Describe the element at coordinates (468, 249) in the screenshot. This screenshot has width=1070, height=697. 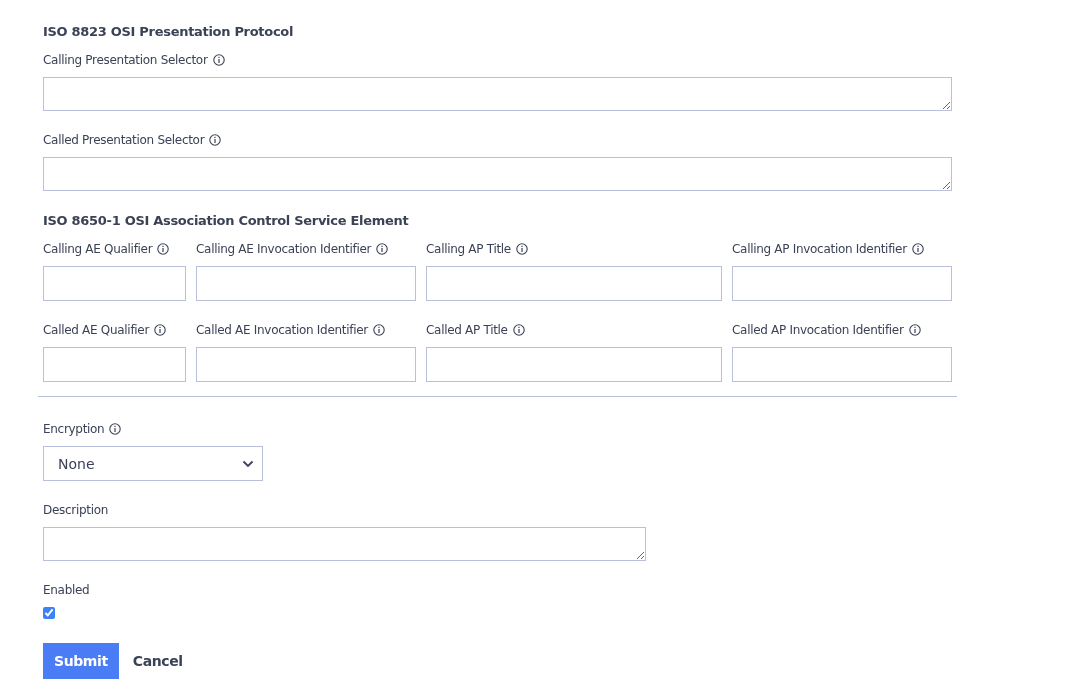
I see `field-label: Calling AP Title` at that location.